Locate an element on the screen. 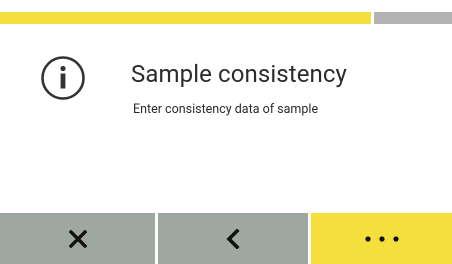 This screenshot has width=452, height=264. page-title: Sample consistency is located at coordinates (239, 74).